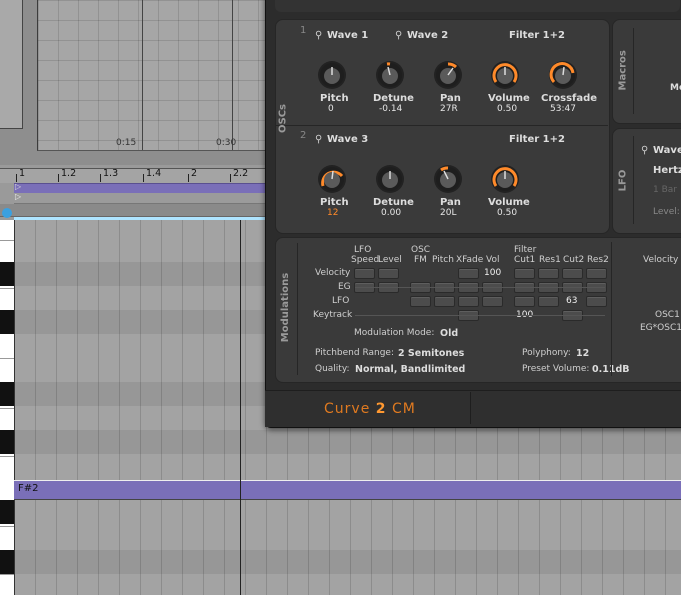 The image size is (681, 595). What do you see at coordinates (154, 173) in the screenshot?
I see `ruler-mark: 1.4` at bounding box center [154, 173].